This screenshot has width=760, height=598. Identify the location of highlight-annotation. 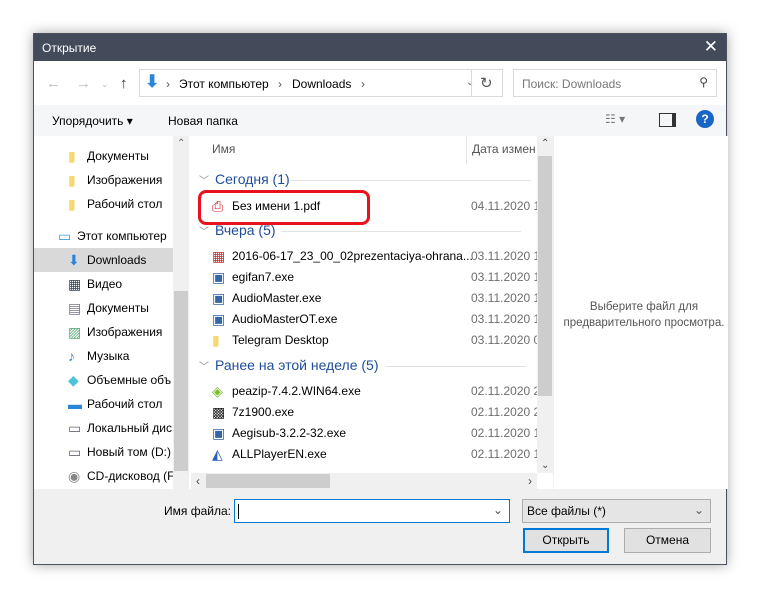
(284, 207).